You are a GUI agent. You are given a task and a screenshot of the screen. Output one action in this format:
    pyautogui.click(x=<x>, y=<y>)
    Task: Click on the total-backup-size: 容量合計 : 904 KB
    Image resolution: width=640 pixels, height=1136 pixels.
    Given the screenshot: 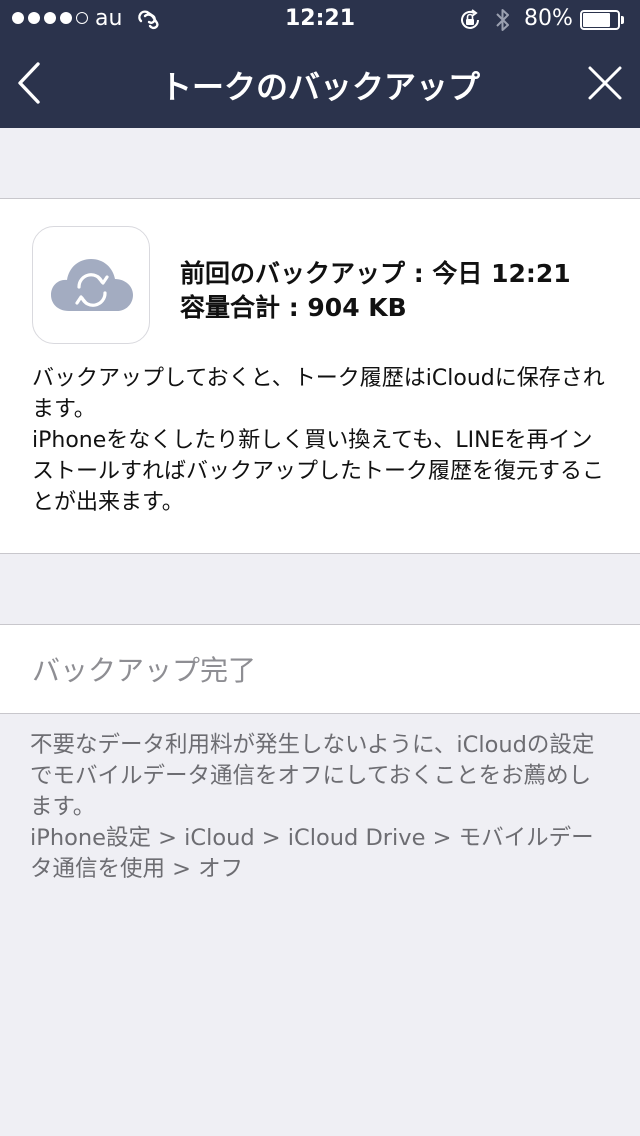 What is the action you would take?
    pyautogui.click(x=293, y=307)
    